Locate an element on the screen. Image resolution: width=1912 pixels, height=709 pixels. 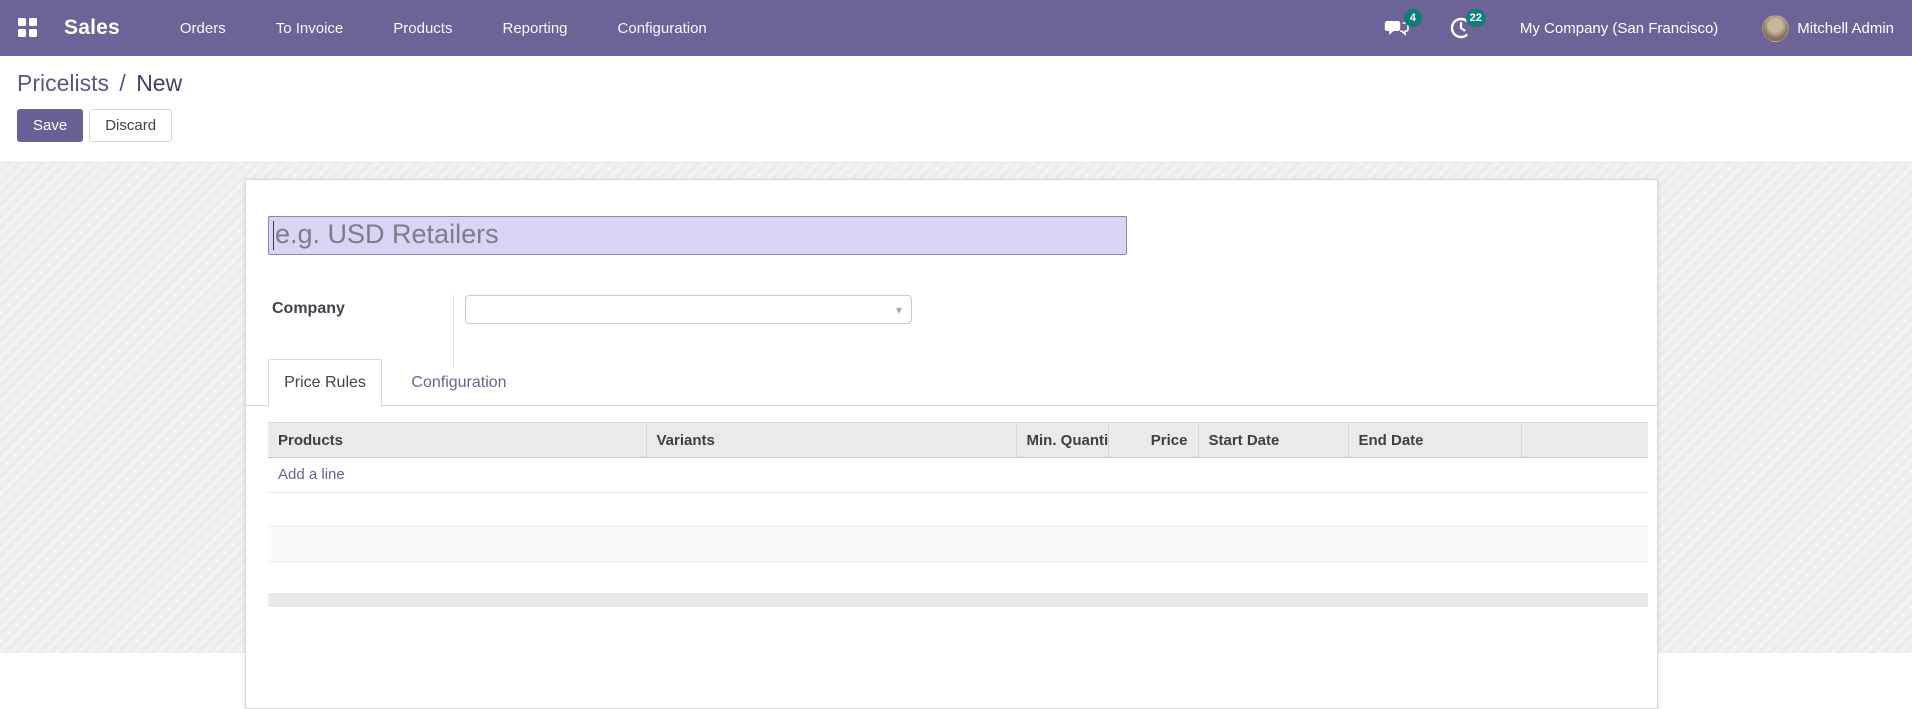
col-header-empty is located at coordinates (1584, 440).